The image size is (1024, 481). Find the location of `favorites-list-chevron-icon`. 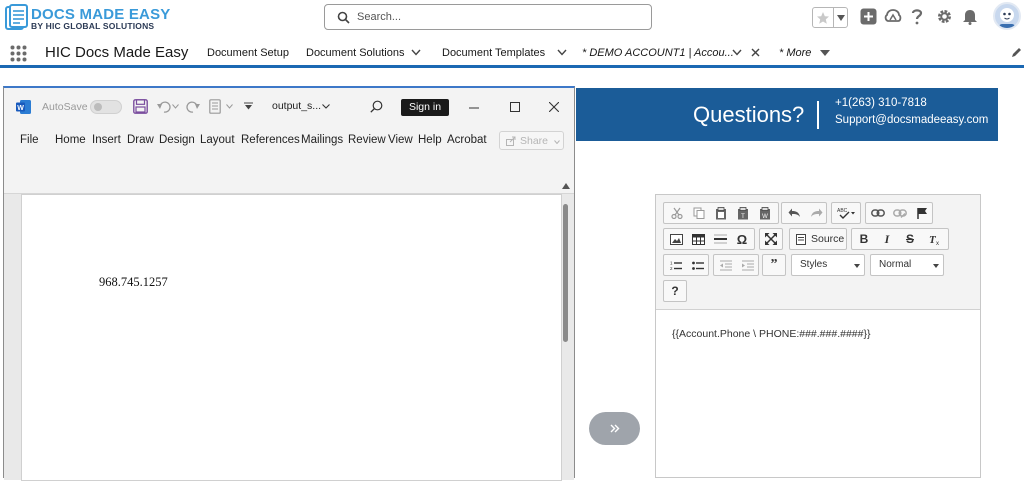

favorites-list-chevron-icon is located at coordinates (841, 18).